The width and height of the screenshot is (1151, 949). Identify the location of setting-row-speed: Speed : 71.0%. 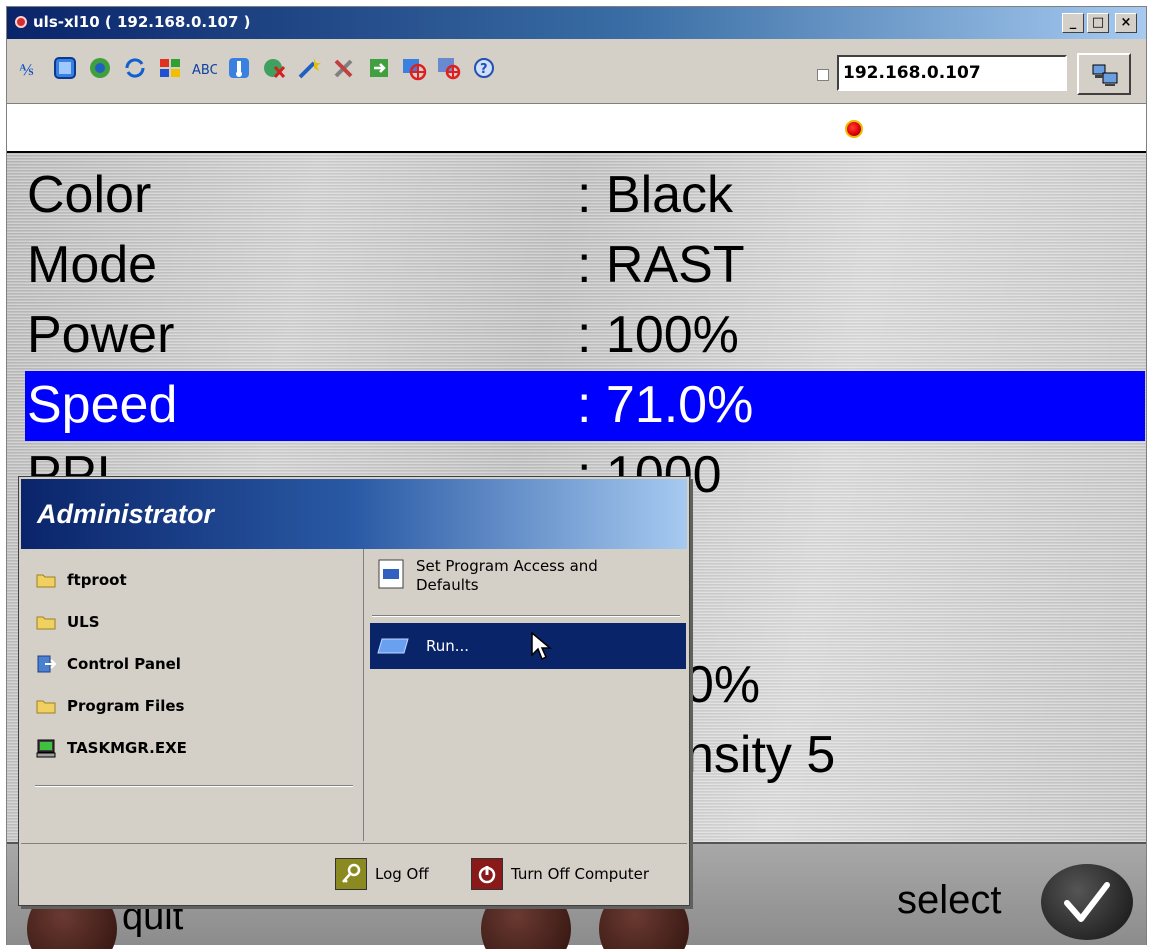
(585, 406).